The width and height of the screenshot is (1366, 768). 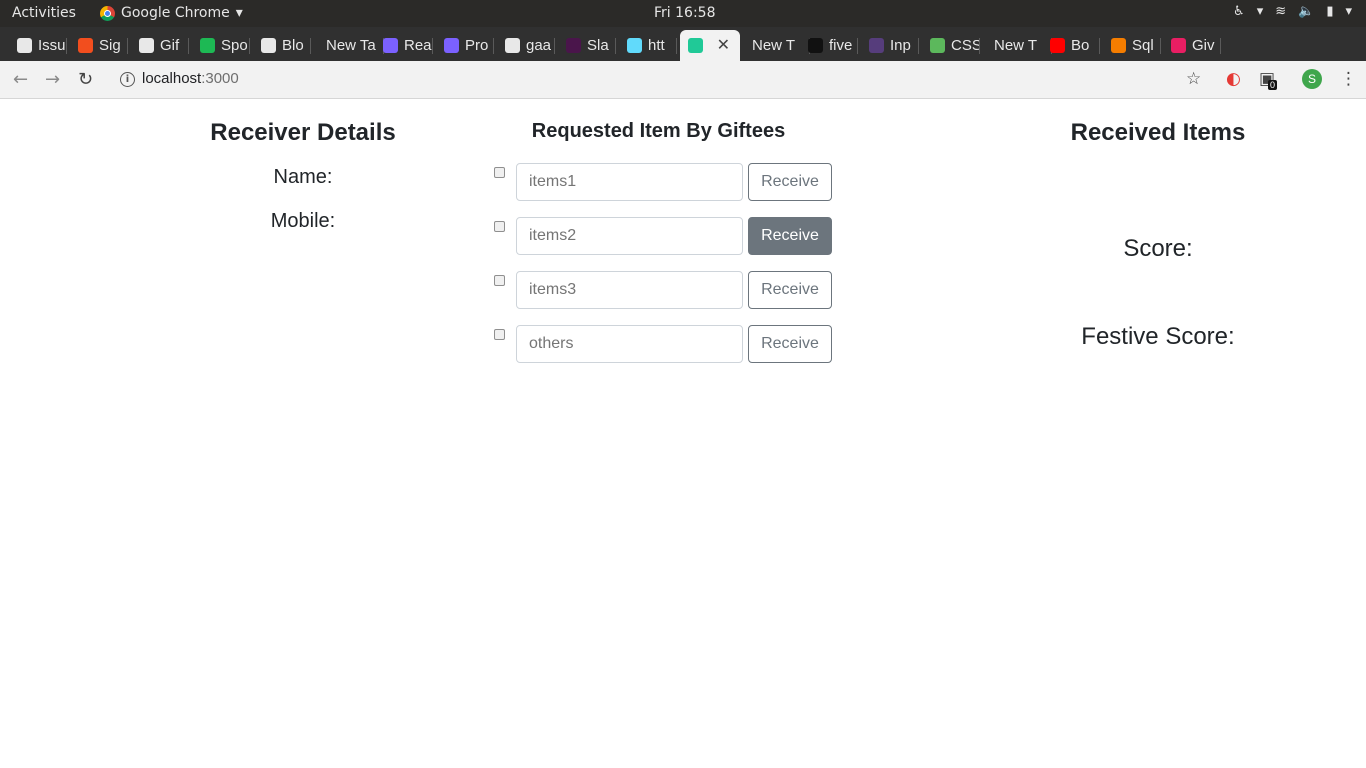 What do you see at coordinates (1292, 11) in the screenshot?
I see `system-tray: ♿ ▾ ≋ 🔈 ▮ ▾` at bounding box center [1292, 11].